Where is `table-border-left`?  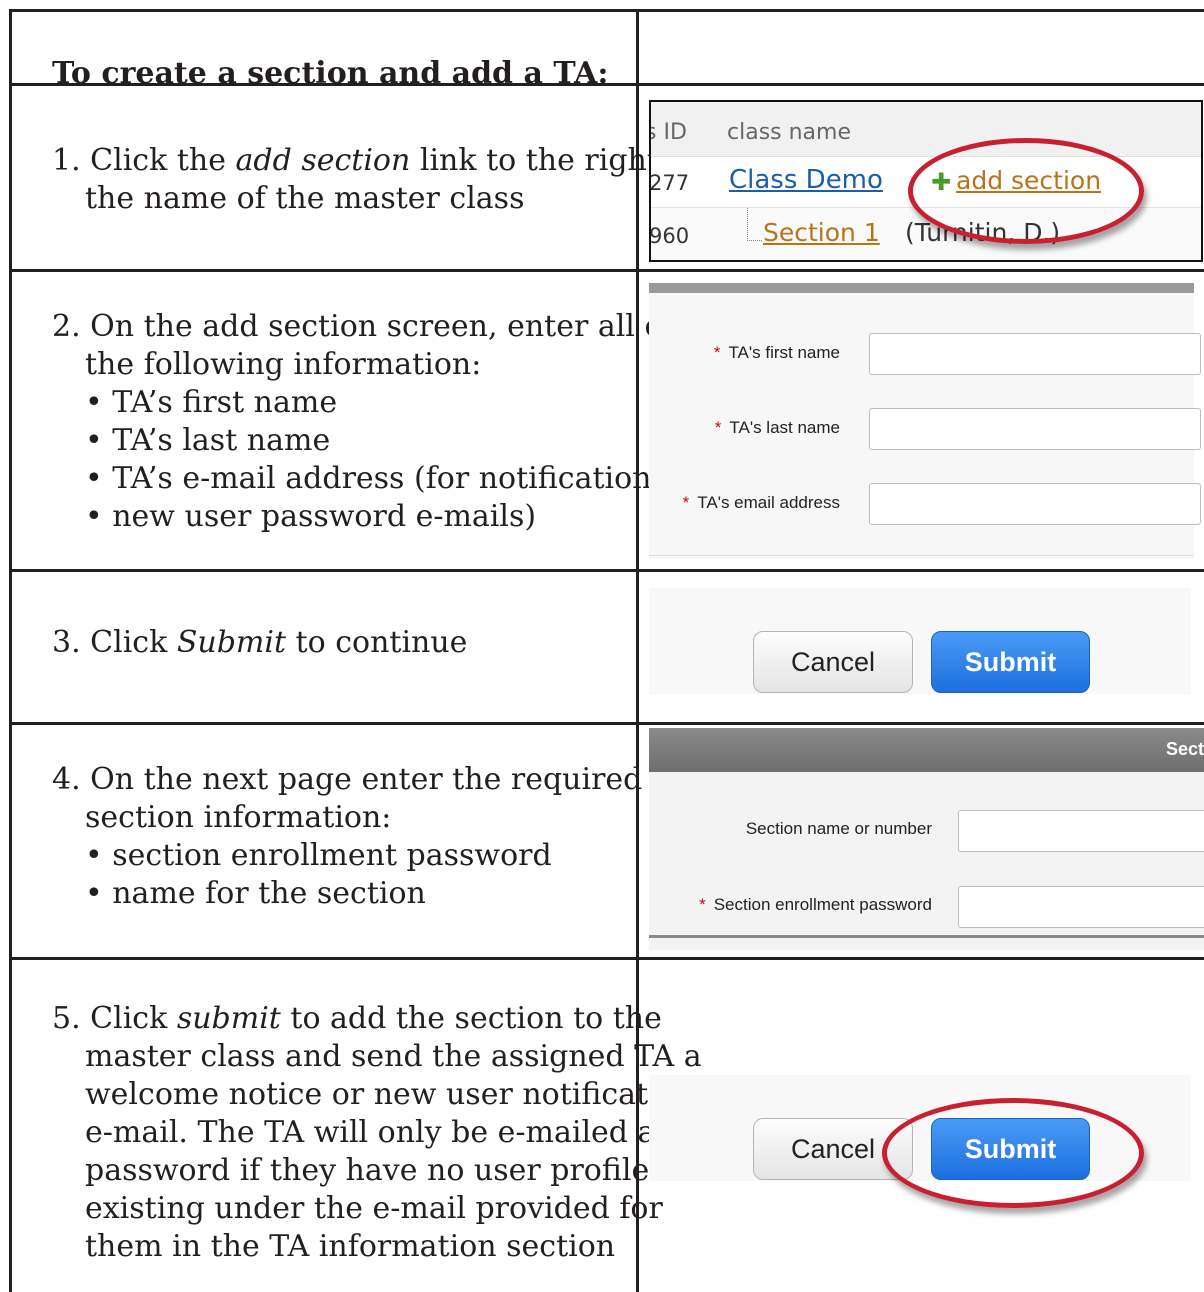
table-border-left is located at coordinates (10, 650).